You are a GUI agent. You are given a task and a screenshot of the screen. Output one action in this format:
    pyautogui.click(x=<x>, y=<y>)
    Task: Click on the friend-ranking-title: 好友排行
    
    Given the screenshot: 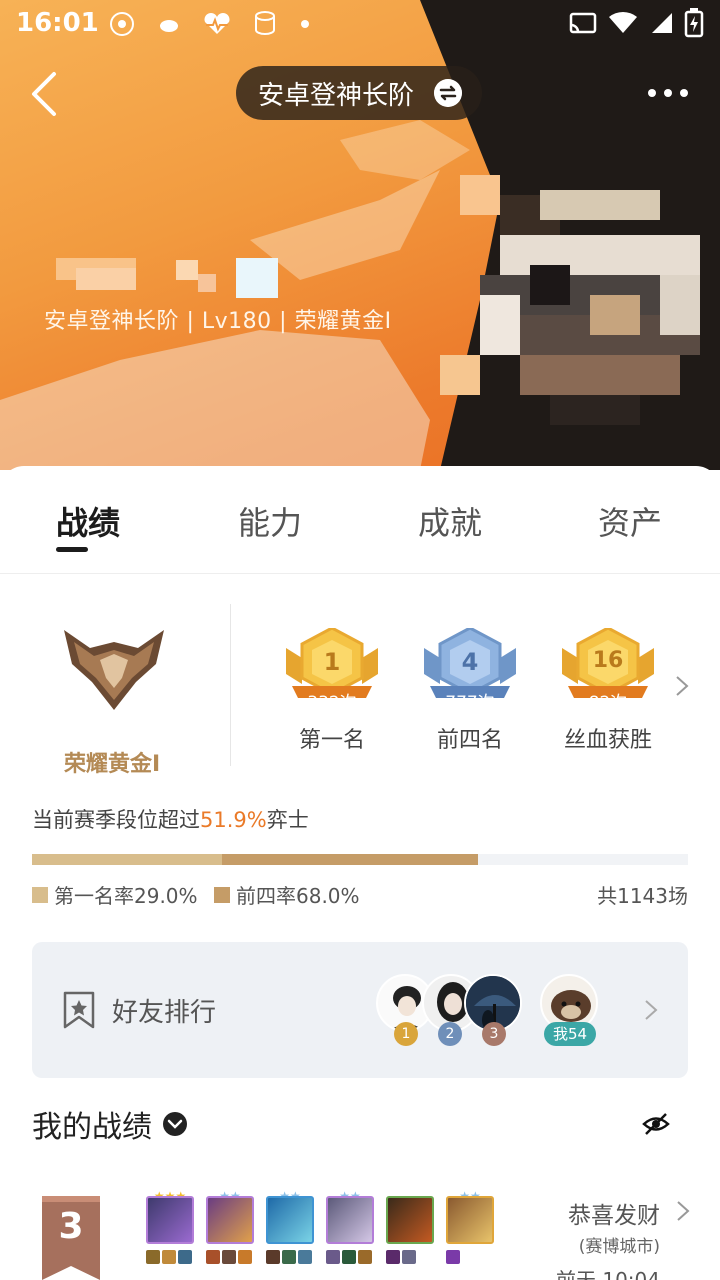 What is the action you would take?
    pyautogui.click(x=164, y=1013)
    